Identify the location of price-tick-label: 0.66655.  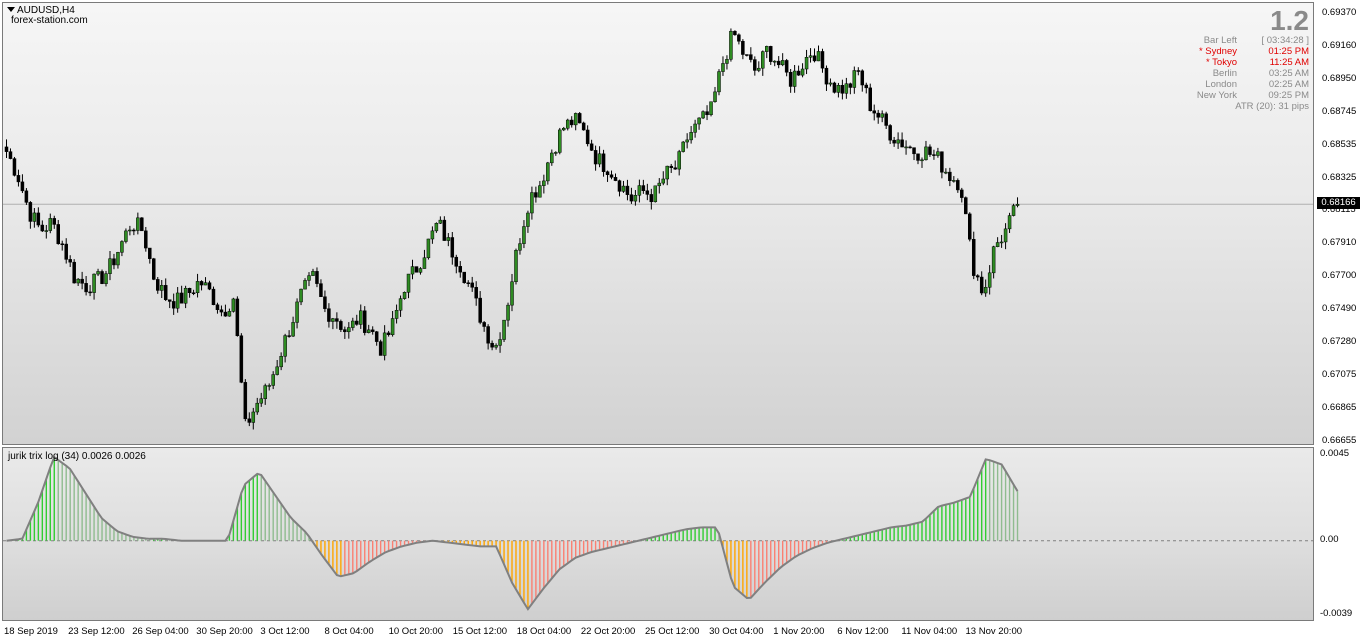
(1339, 440).